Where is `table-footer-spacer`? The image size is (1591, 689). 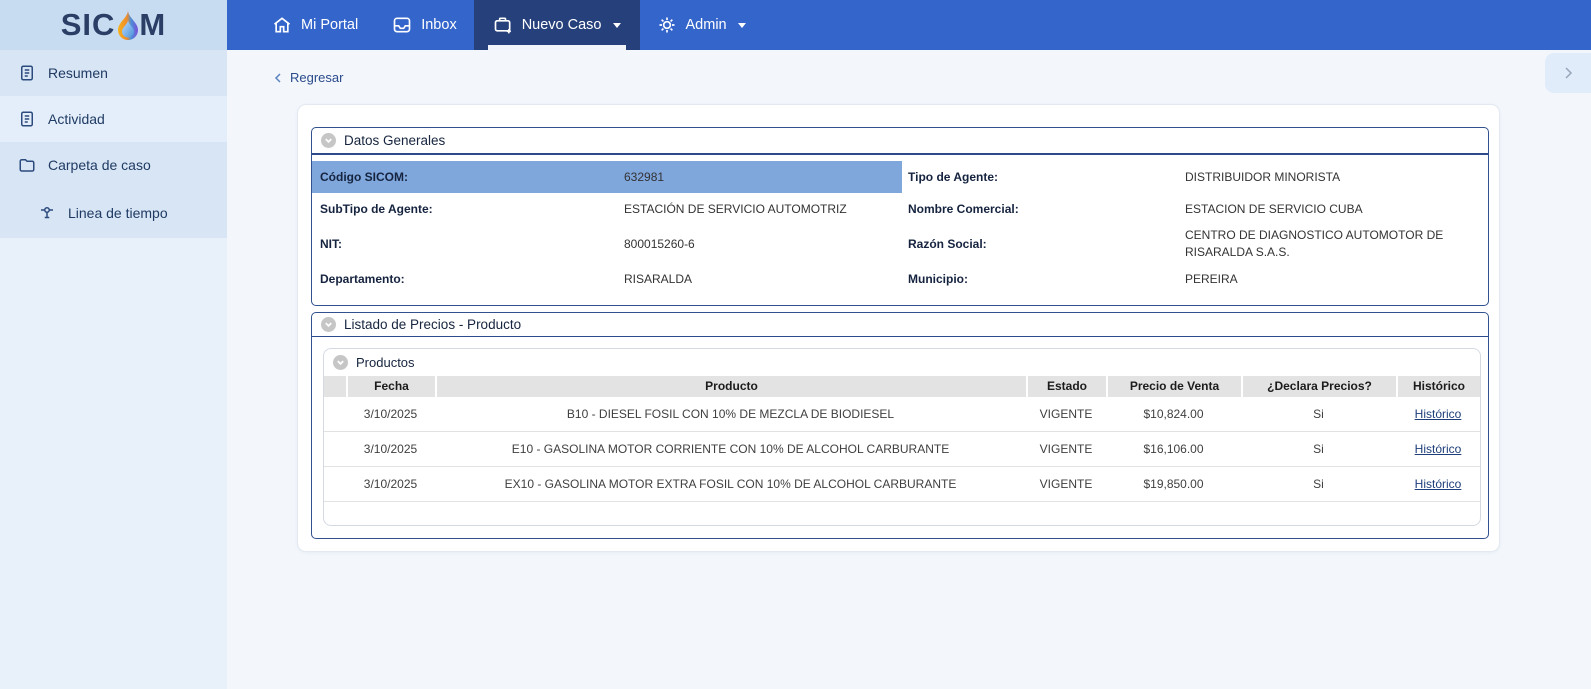 table-footer-spacer is located at coordinates (902, 513).